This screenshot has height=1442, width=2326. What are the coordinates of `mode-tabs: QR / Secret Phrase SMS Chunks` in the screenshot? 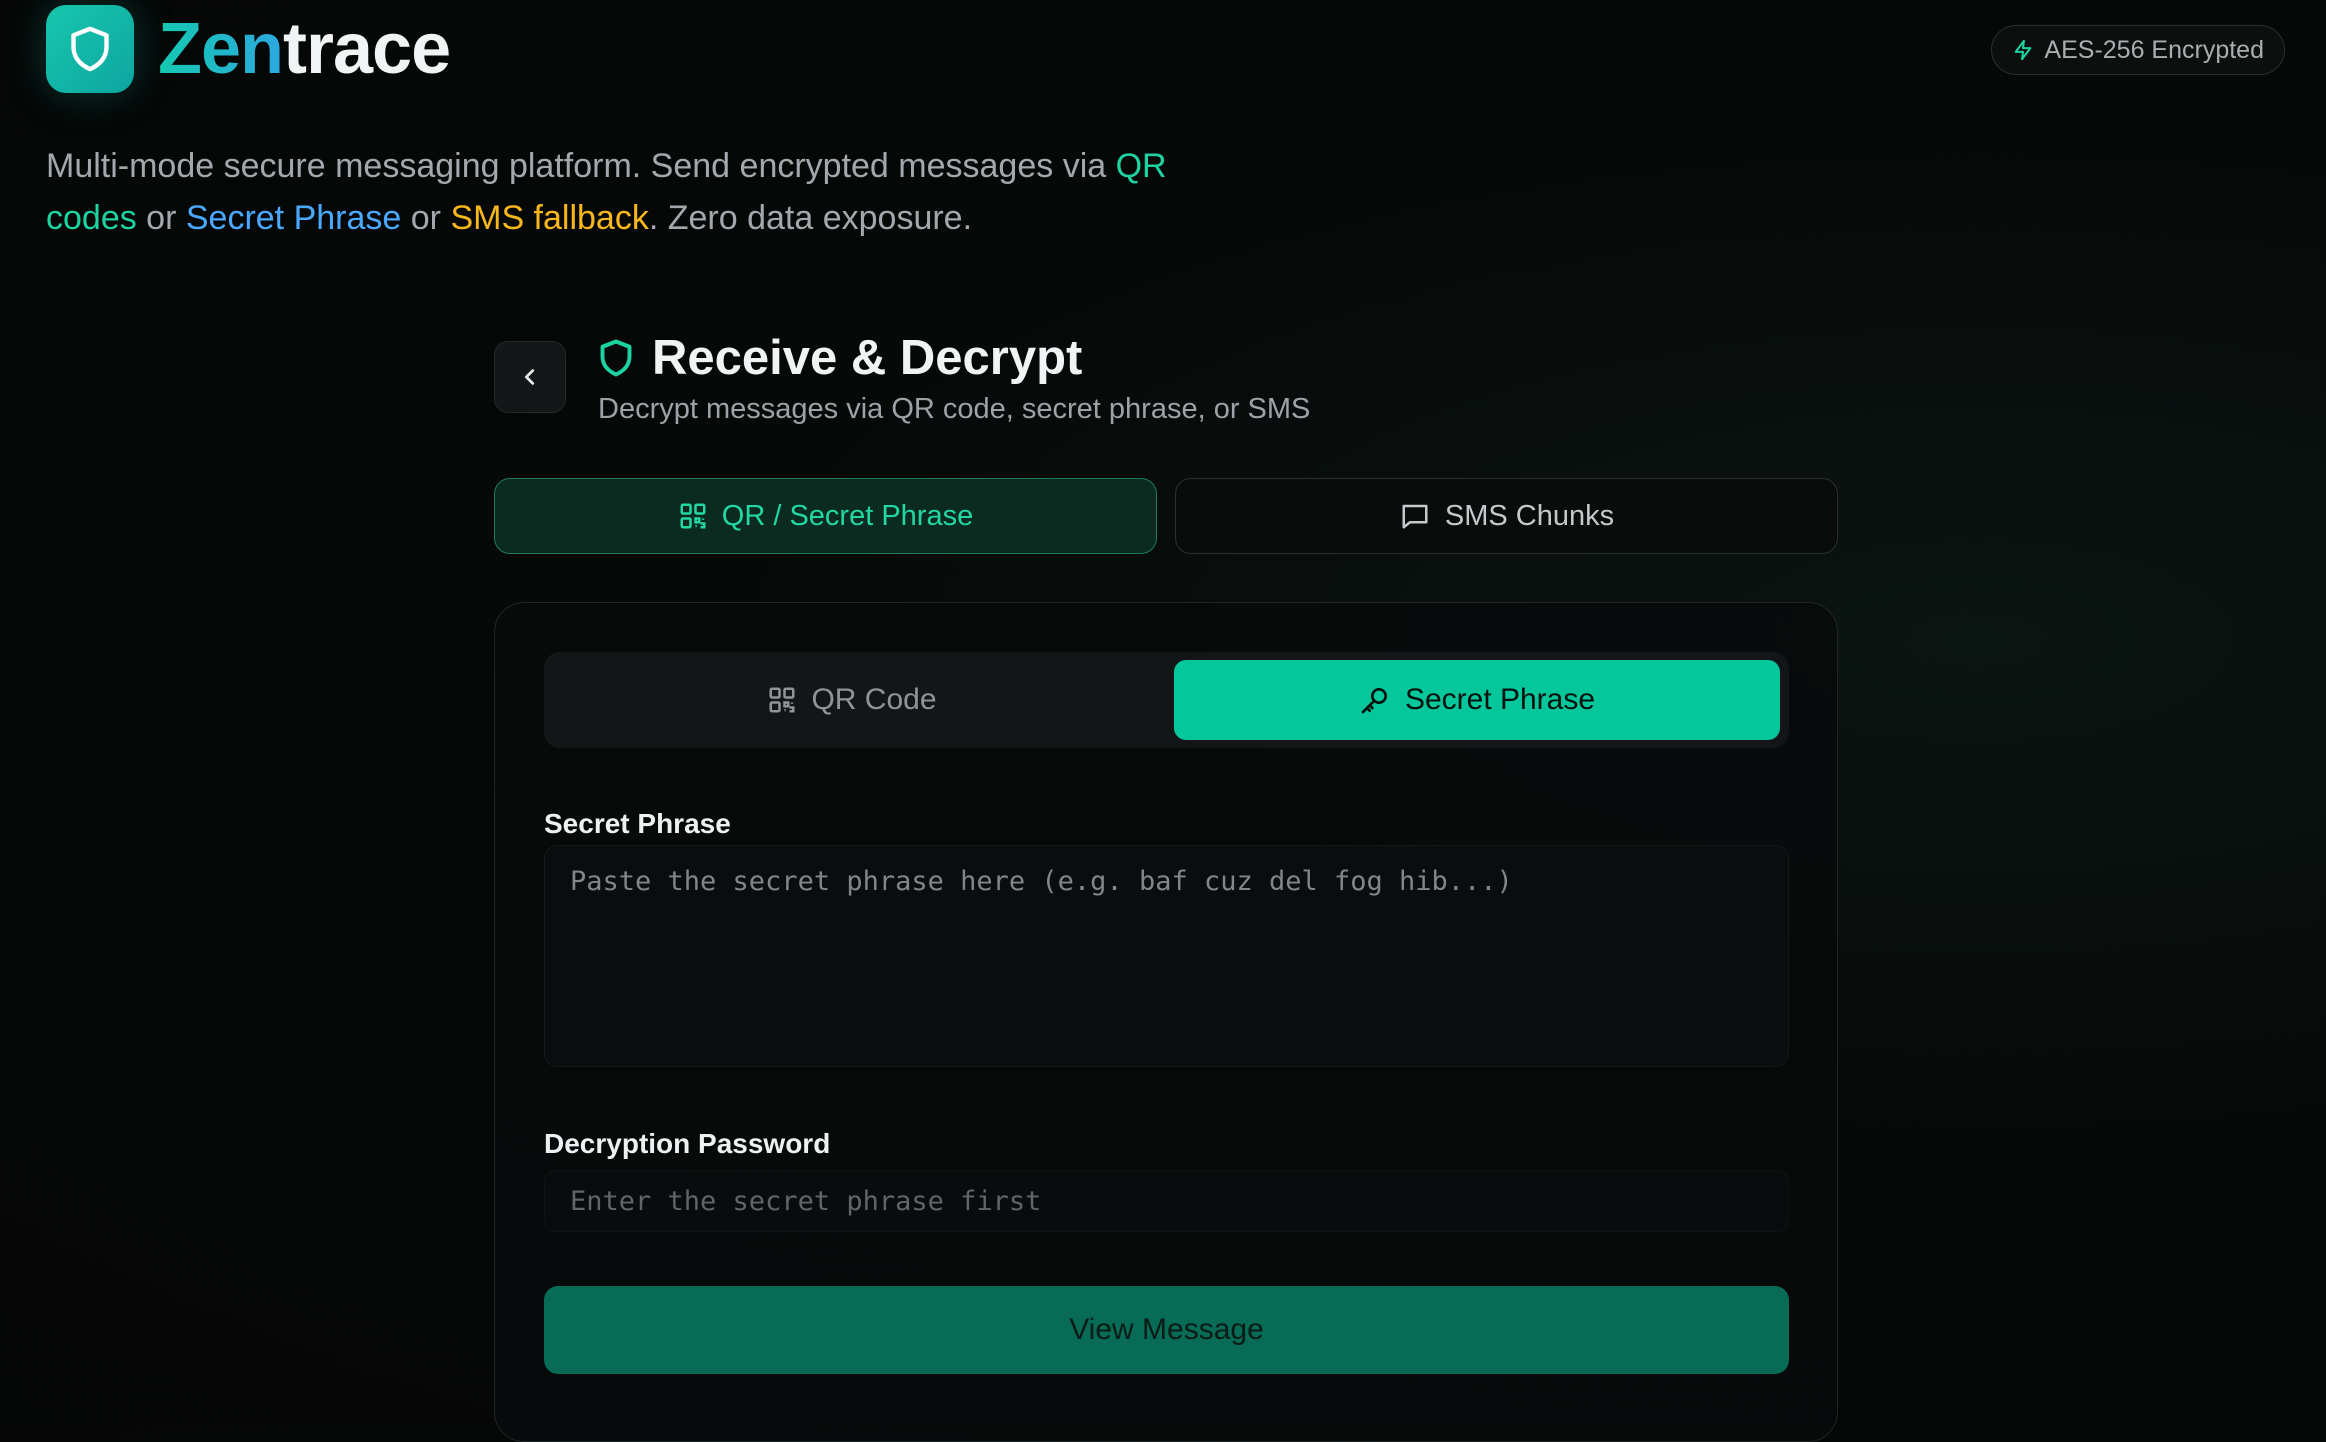 It's located at (1166, 516).